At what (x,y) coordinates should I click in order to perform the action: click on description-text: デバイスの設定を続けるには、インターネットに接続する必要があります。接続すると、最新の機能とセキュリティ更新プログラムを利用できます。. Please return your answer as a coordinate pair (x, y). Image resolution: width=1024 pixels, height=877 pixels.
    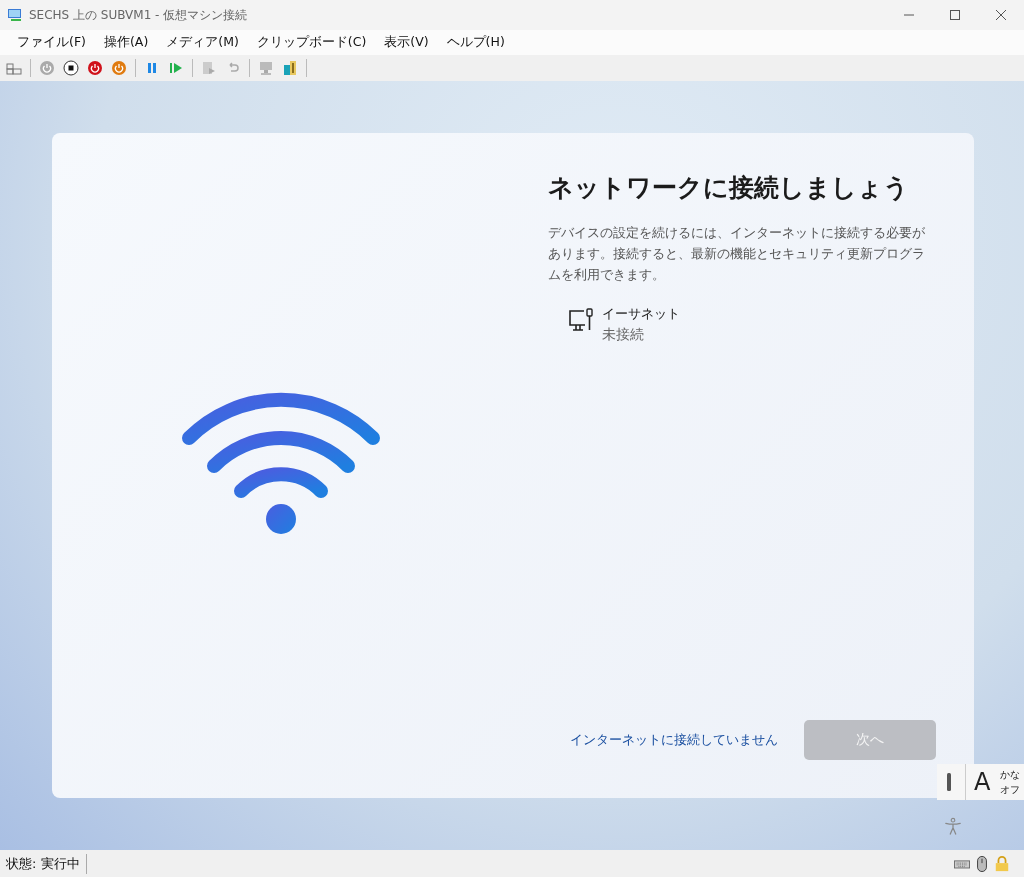
    Looking at the image, I should click on (737, 254).